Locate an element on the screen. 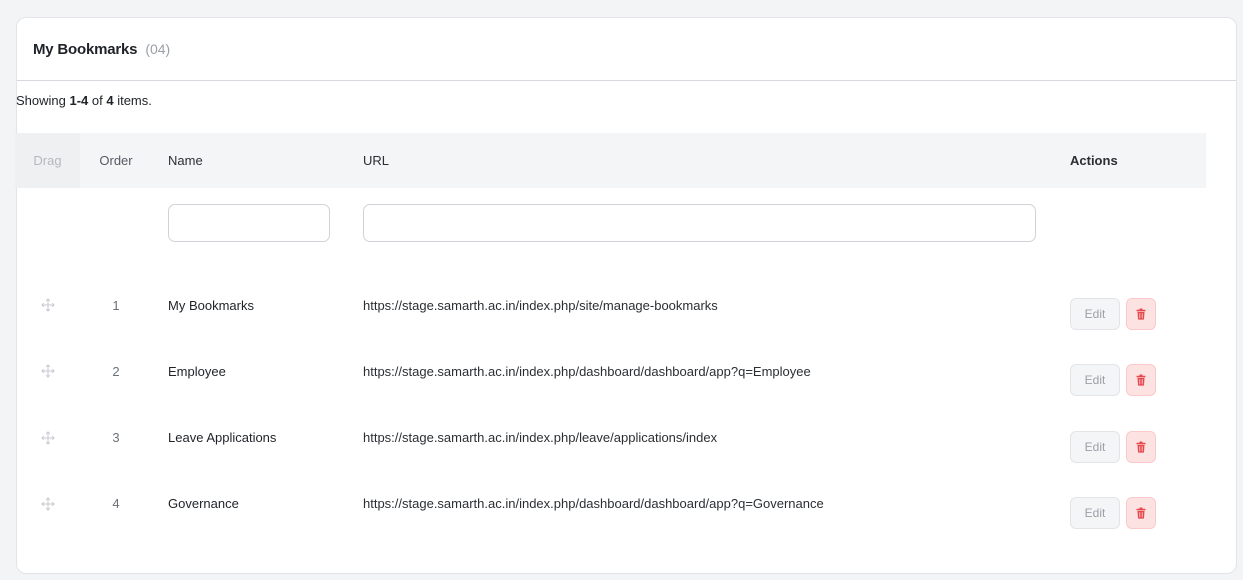 This screenshot has height=580, width=1243. row-order: 3 is located at coordinates (116, 438).